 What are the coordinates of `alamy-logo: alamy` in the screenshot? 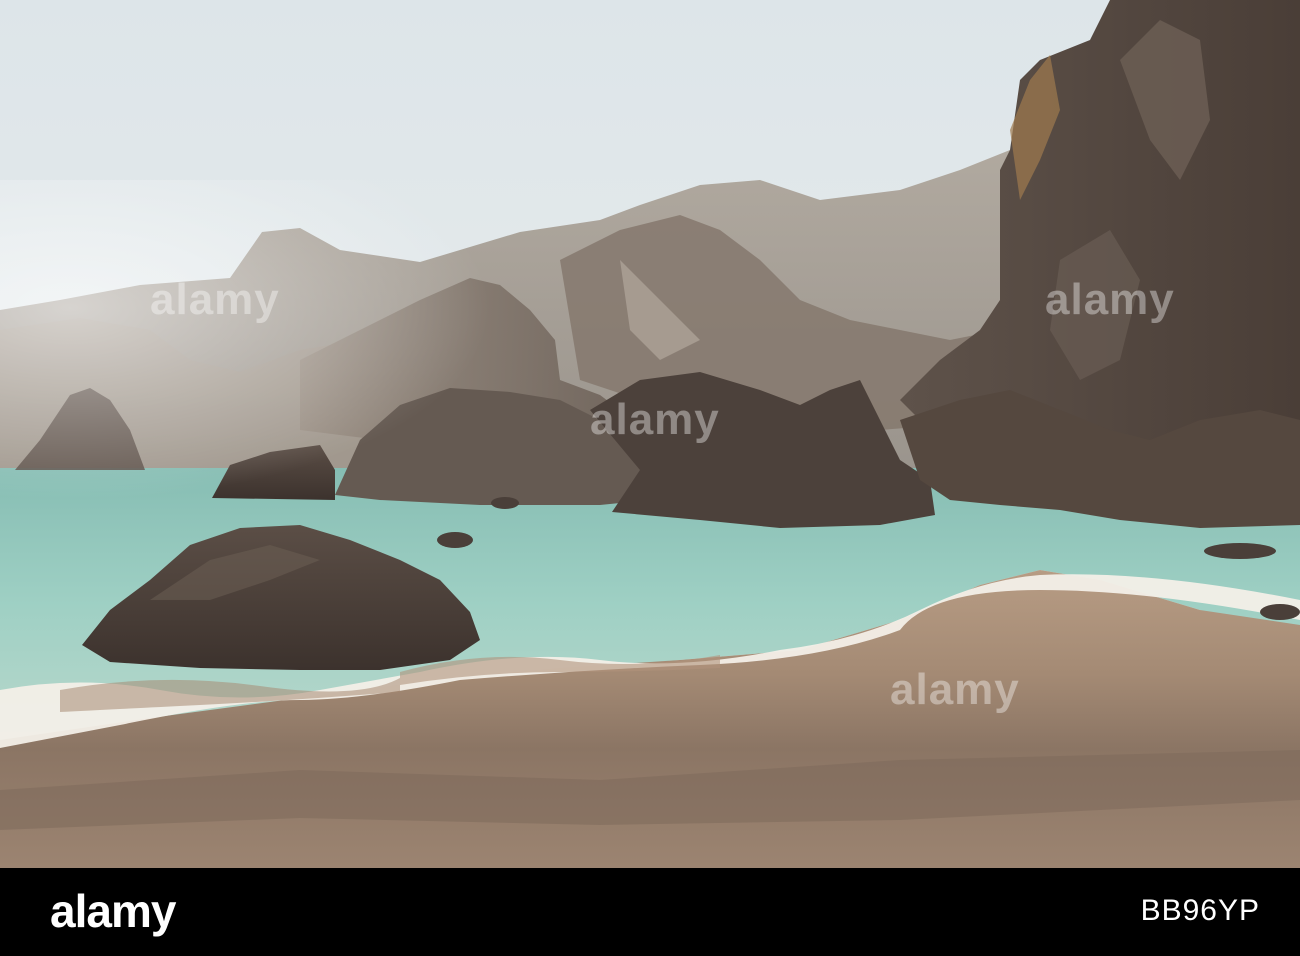 It's located at (113, 911).